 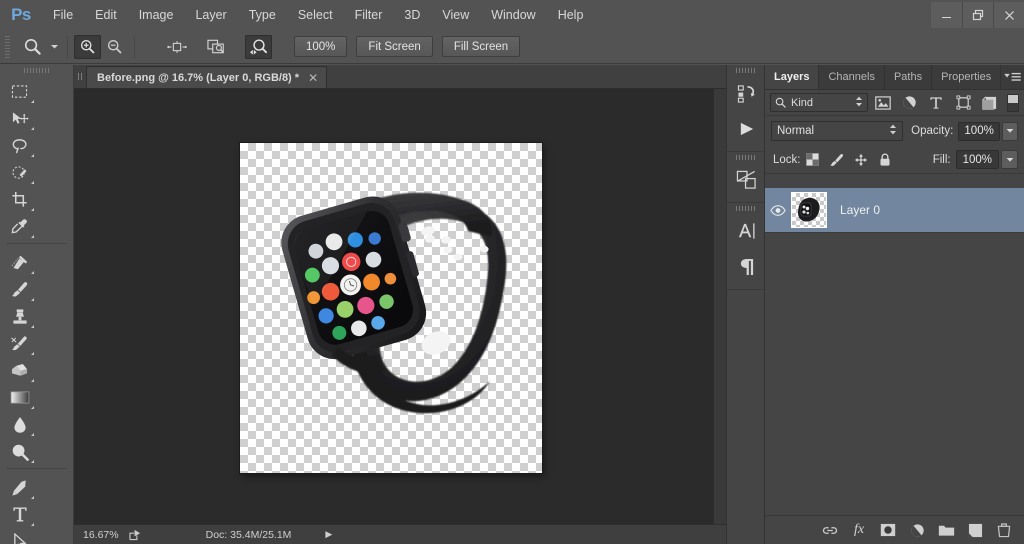 I want to click on menu-window: Window, so click(x=513, y=15).